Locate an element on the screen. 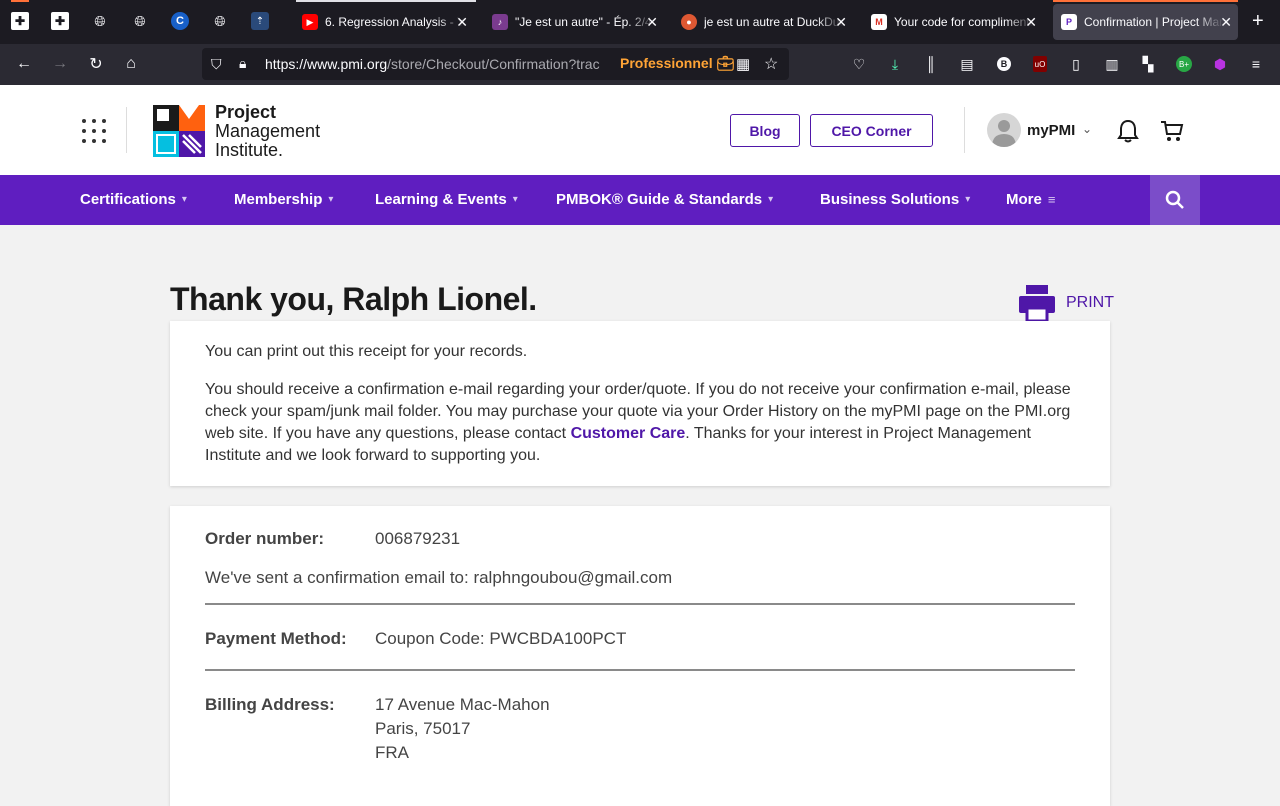  order-number-value: 006879231 is located at coordinates (418, 538).